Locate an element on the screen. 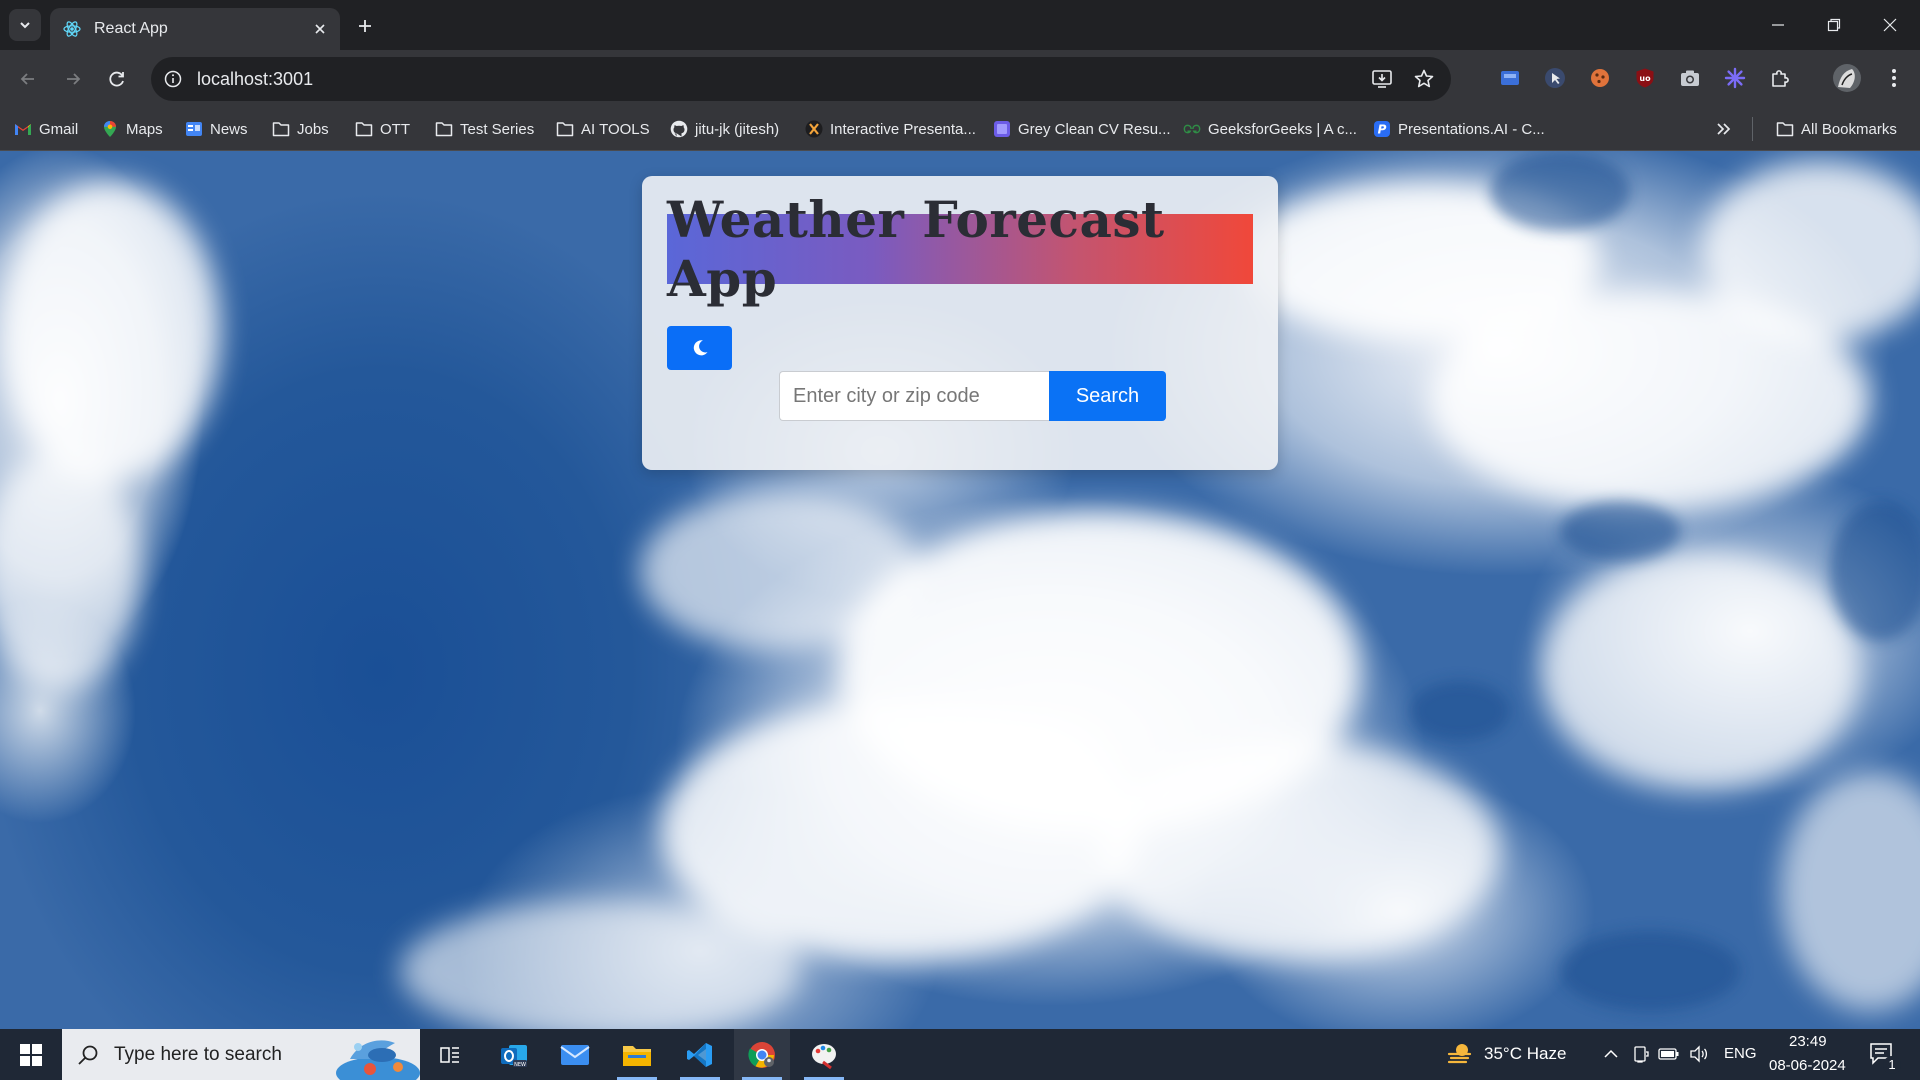 This screenshot has height=1080, width=1920. gmail-icon is located at coordinates (23, 129).